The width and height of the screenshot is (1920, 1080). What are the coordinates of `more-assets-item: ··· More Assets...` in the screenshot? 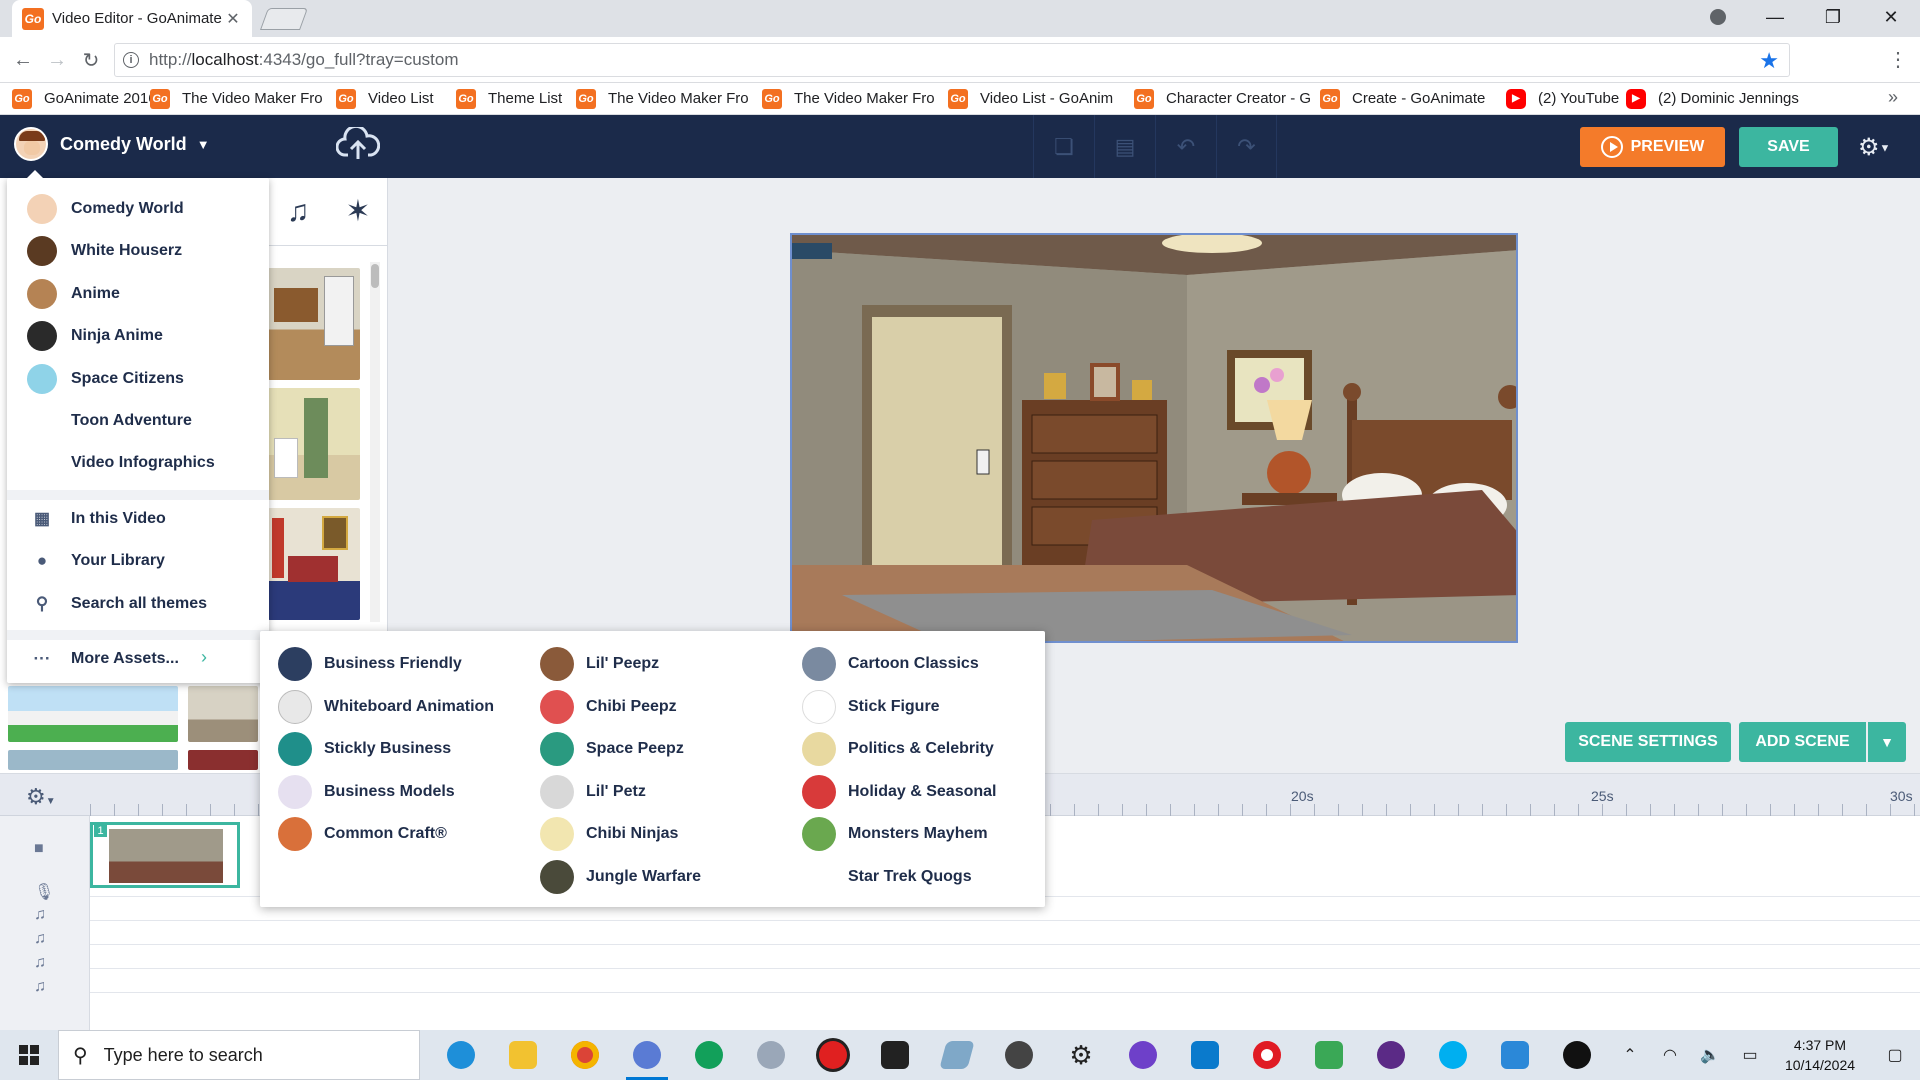 It's located at (138, 659).